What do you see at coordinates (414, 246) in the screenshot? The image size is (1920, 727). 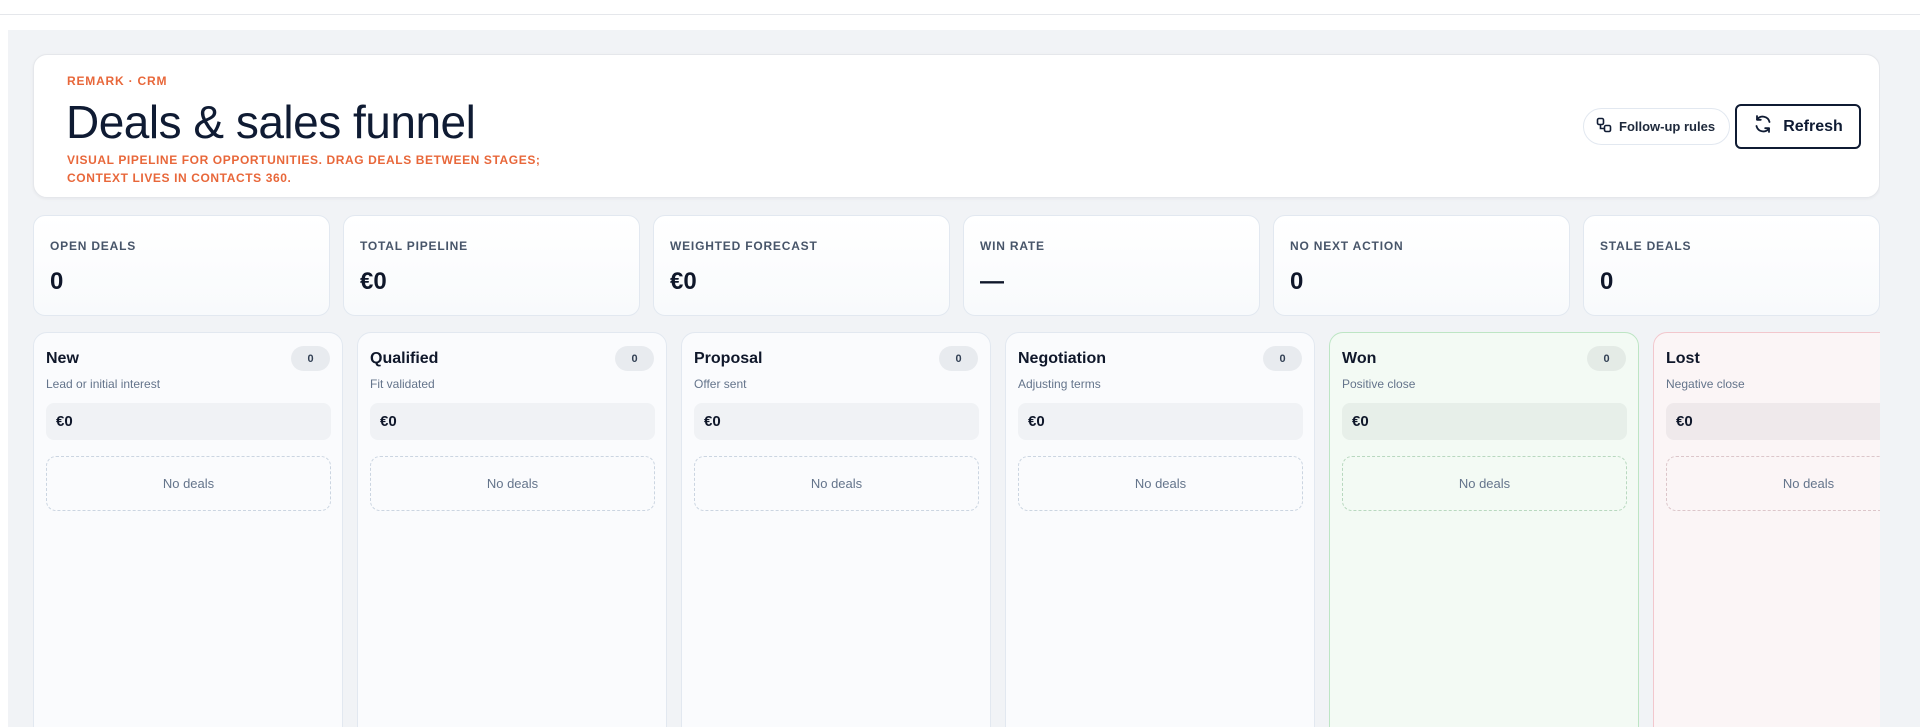 I see `stat-label: TOTAL PIPELINE` at bounding box center [414, 246].